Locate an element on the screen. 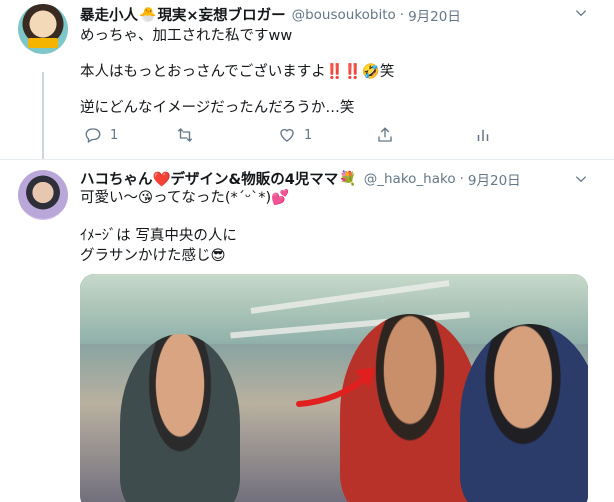 The height and width of the screenshot is (502, 614). like-button: 1 is located at coordinates (295, 135).